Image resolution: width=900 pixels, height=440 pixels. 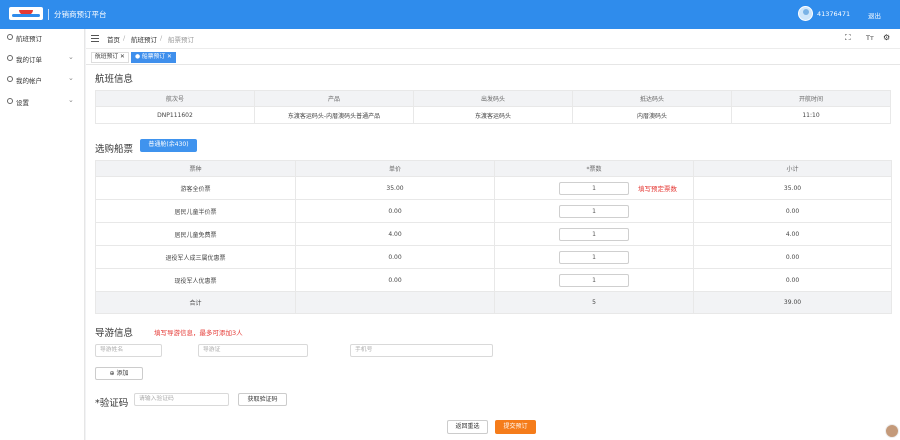 I want to click on table-row: 退役军人成三属优惠票 0.00 1 0.00, so click(x=493, y=257).